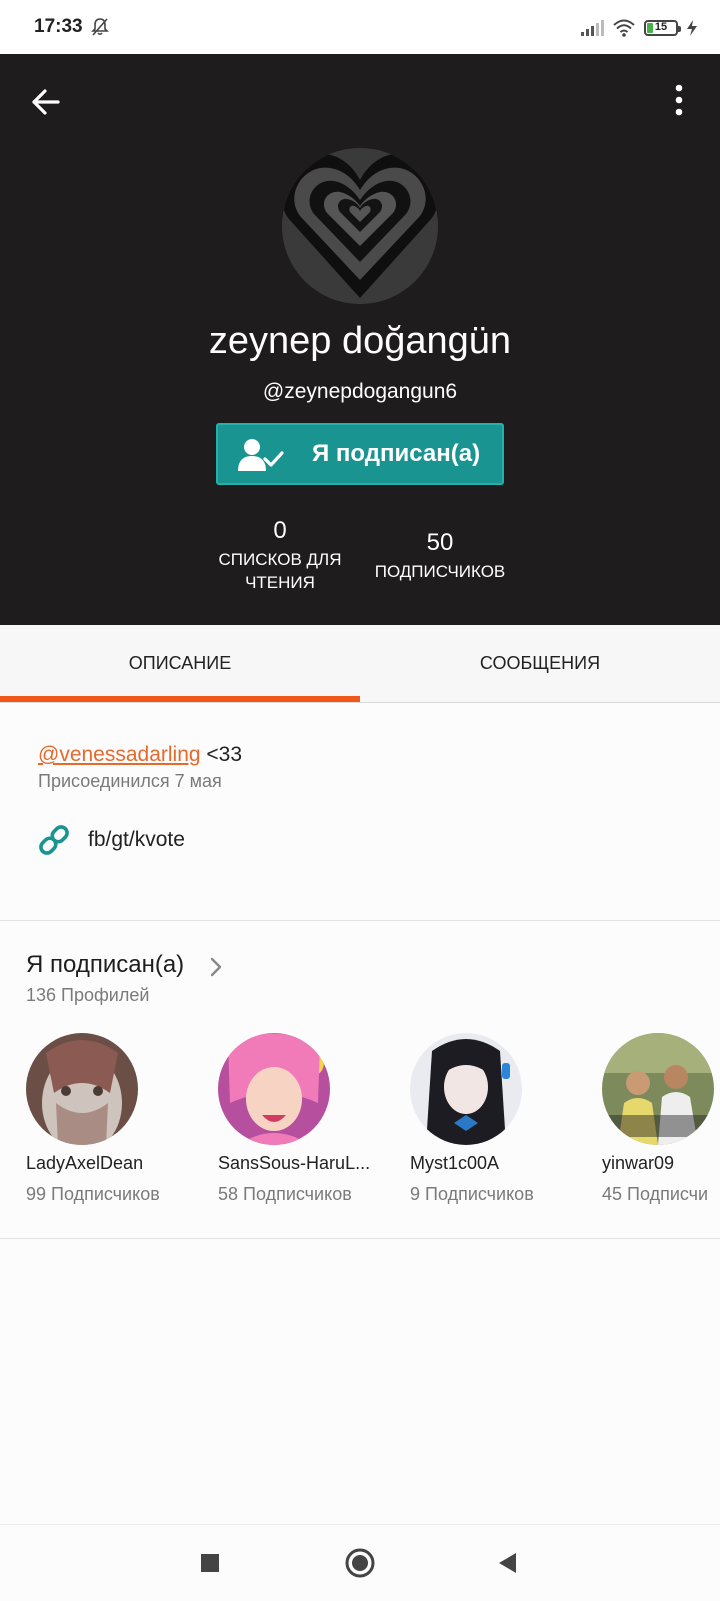  I want to click on charging-icon, so click(692, 28).